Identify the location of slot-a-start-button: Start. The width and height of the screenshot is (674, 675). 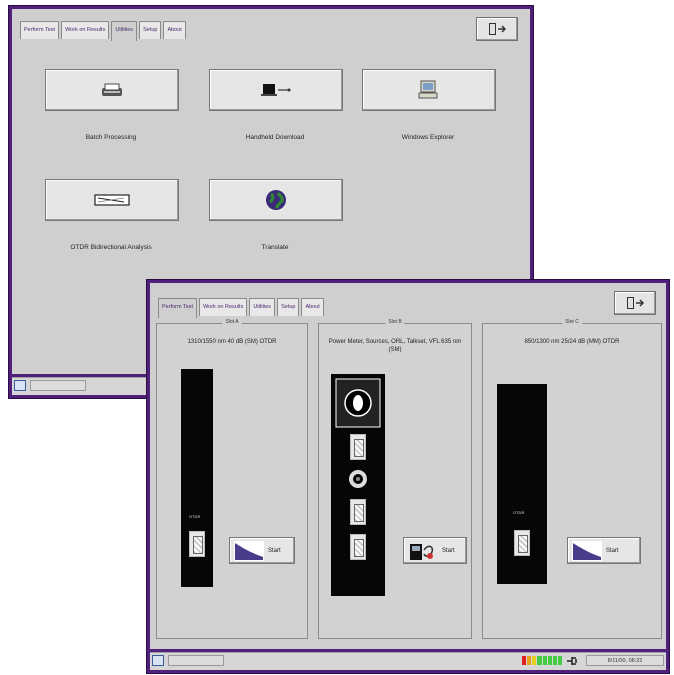
(262, 550).